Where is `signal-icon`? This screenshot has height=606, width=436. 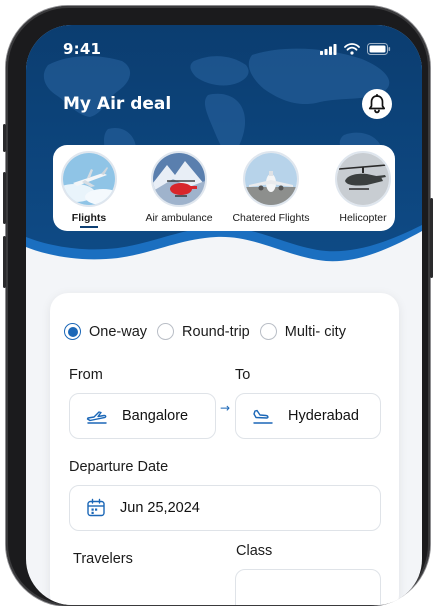
signal-icon is located at coordinates (328, 49).